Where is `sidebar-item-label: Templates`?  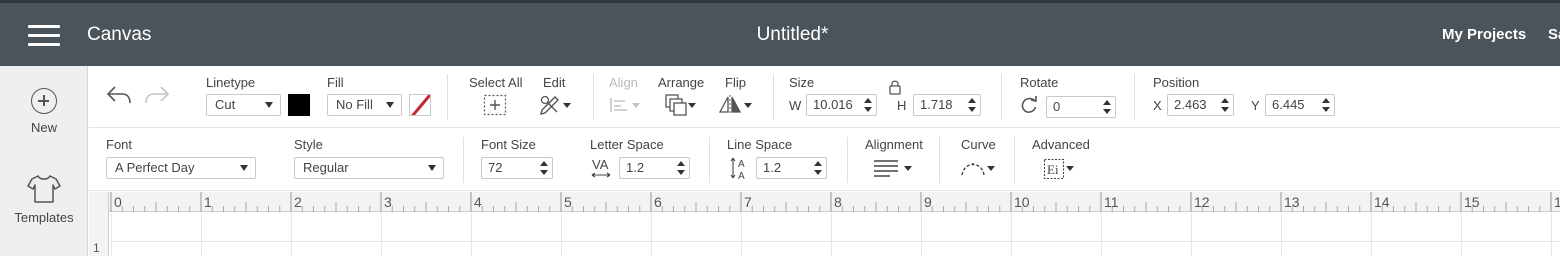 sidebar-item-label: Templates is located at coordinates (44, 217).